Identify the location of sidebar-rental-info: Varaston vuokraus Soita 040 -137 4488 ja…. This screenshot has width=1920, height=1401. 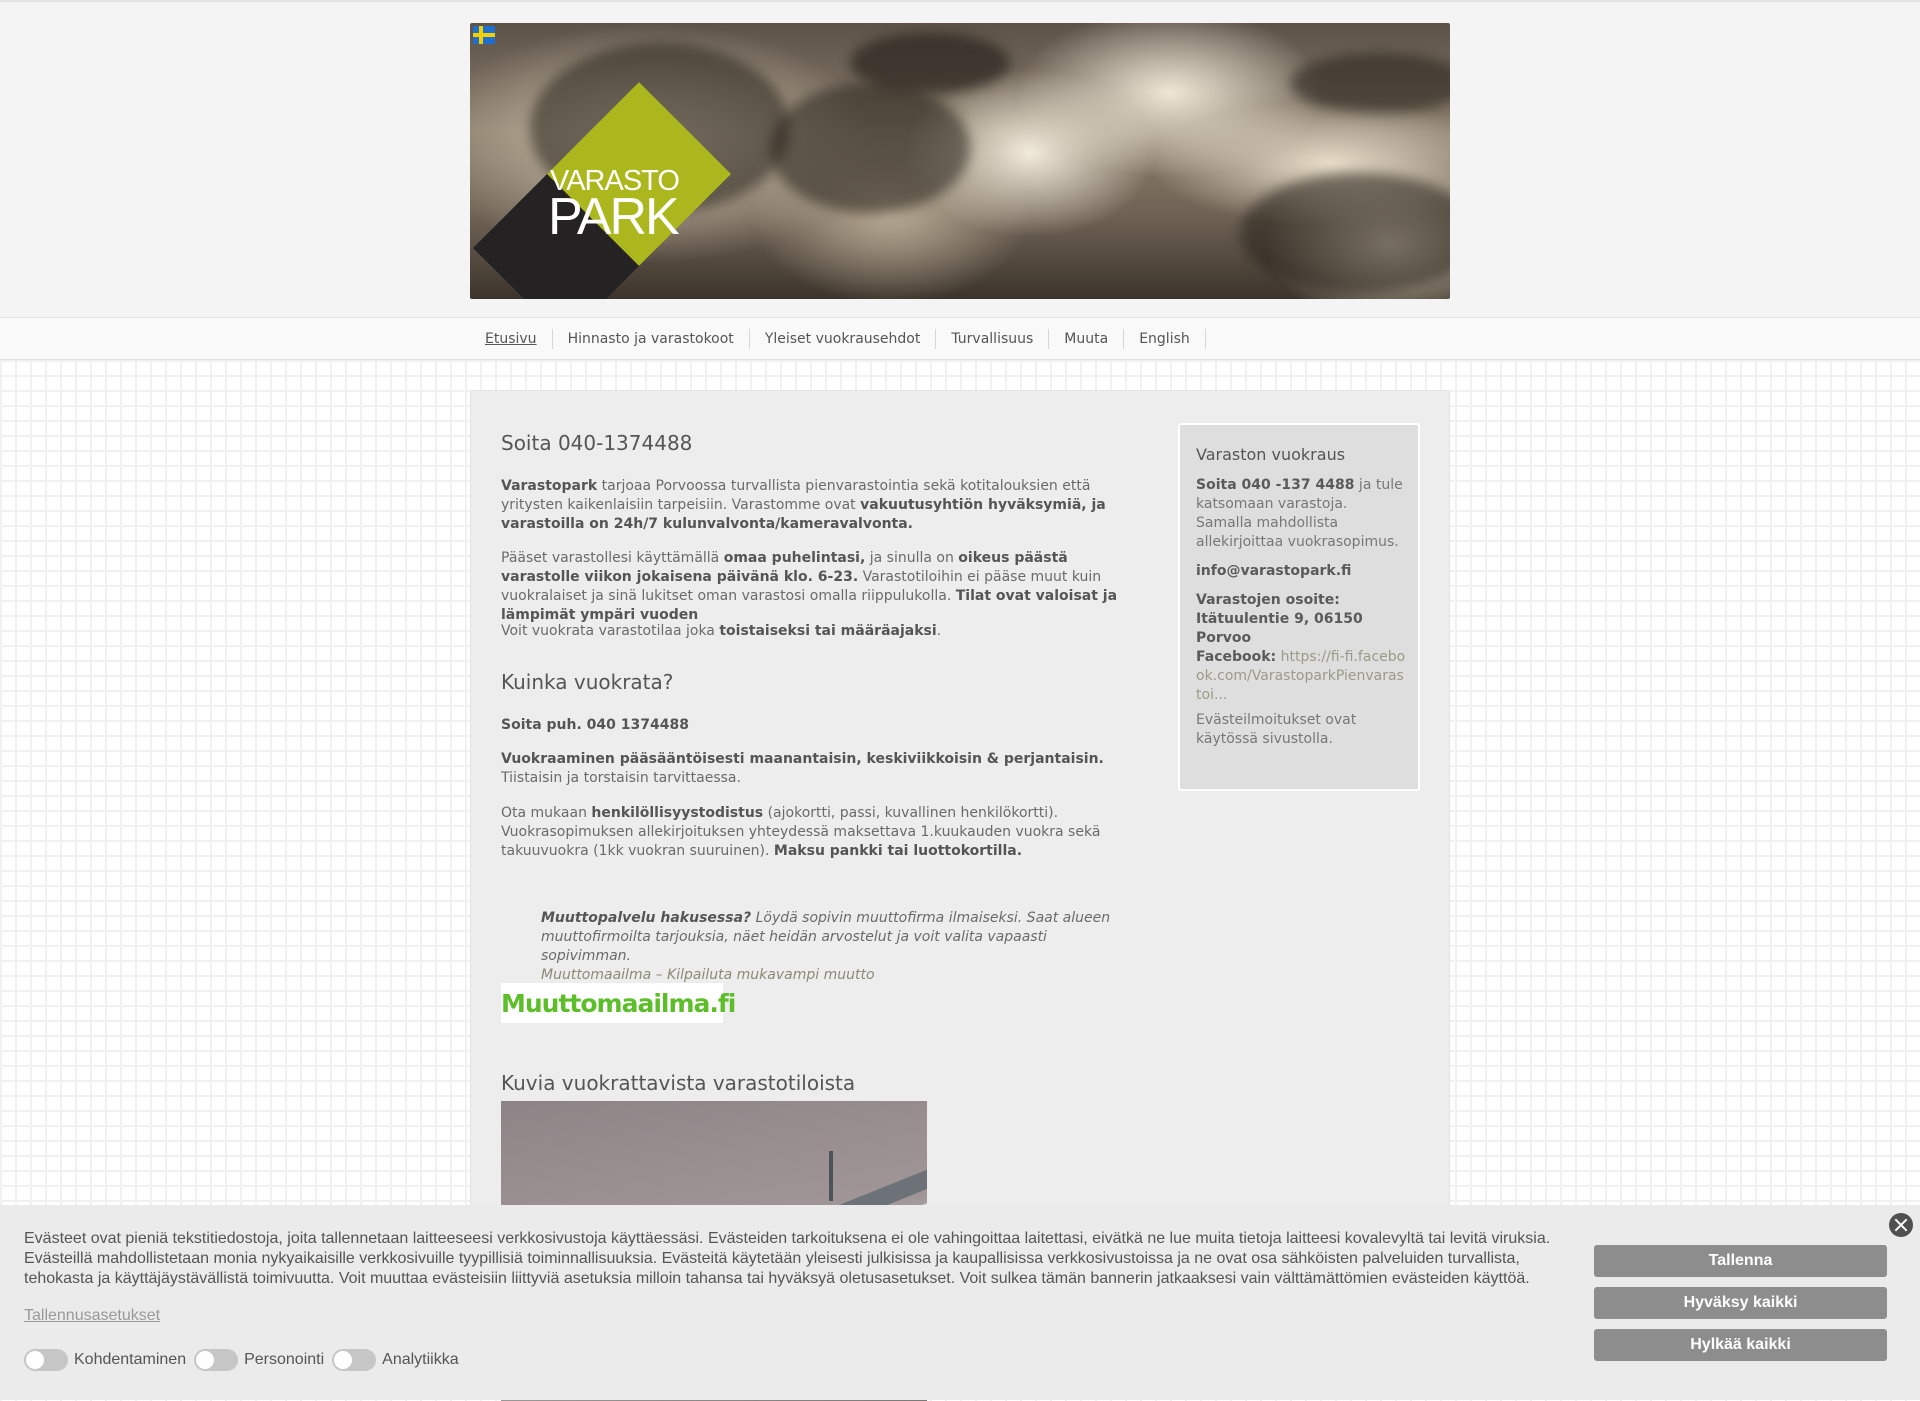
(1299, 607).